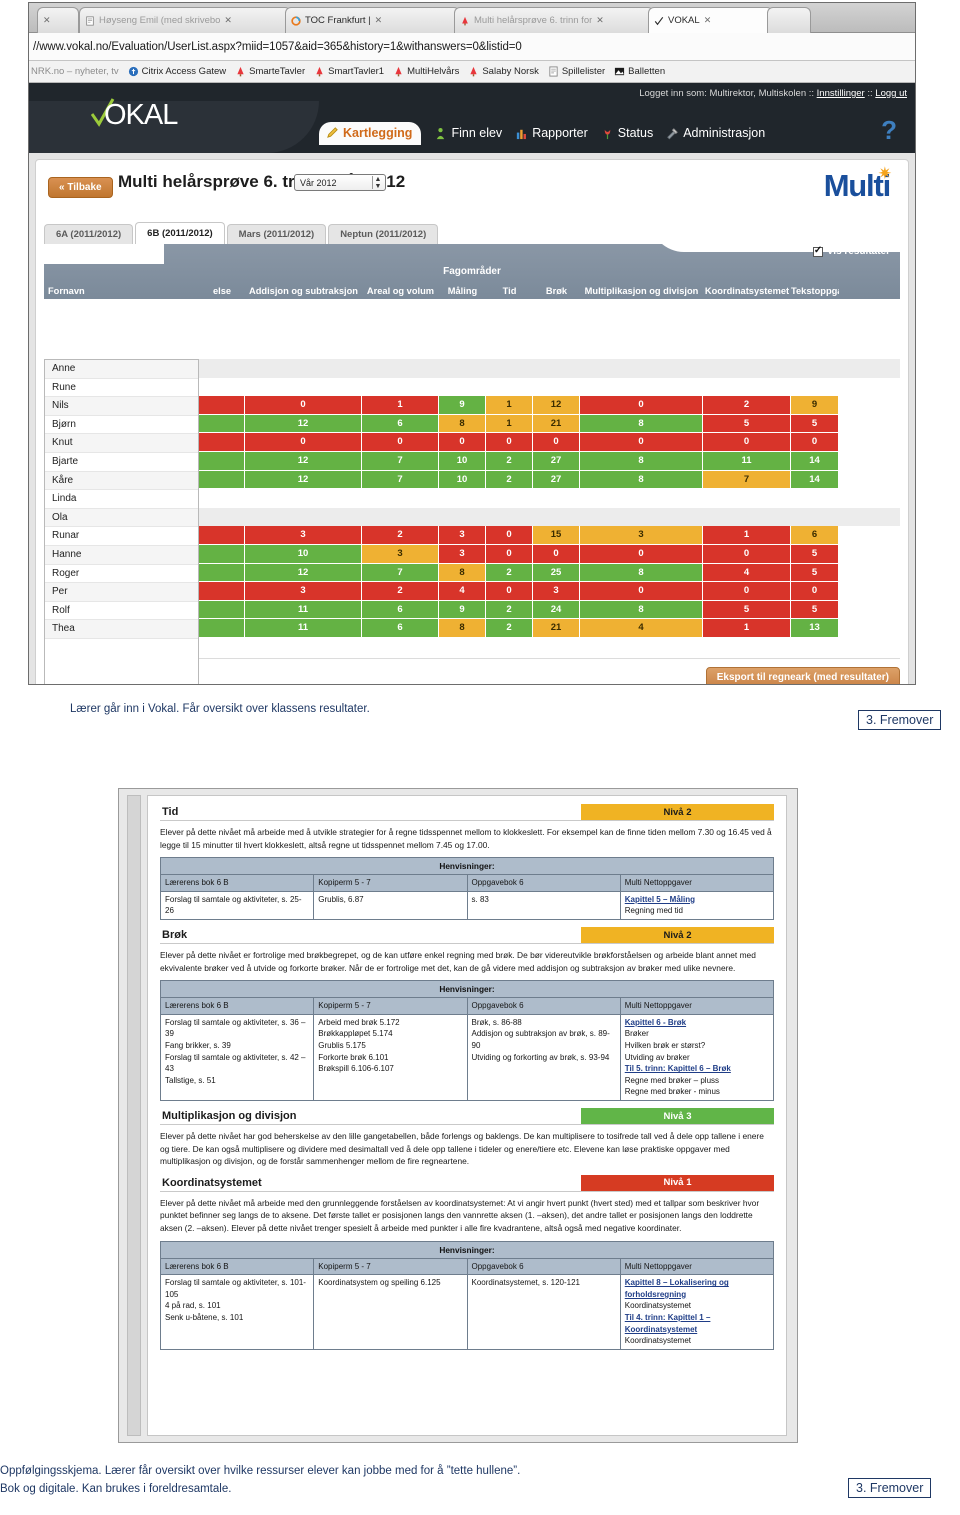 The image size is (960, 1515). Describe the element at coordinates (641, 628) in the screenshot. I see `grid-cell: 4` at that location.